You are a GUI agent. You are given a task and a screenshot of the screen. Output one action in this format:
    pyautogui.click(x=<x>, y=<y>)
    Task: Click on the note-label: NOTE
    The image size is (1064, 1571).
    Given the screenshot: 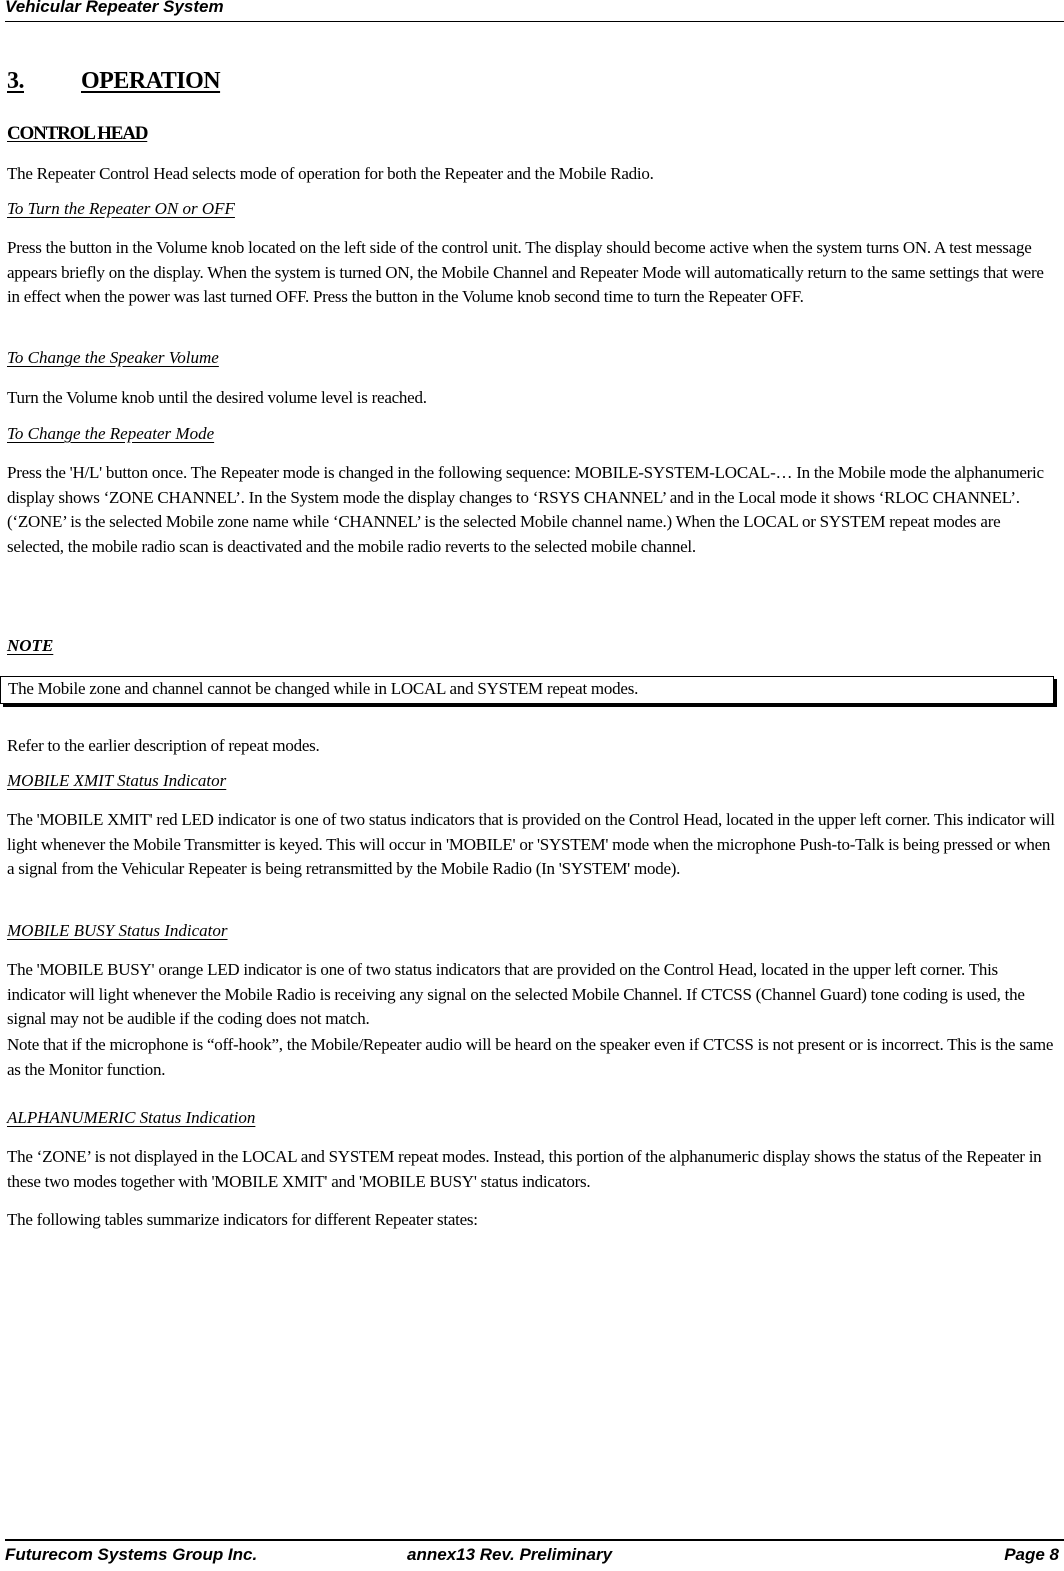 What is the action you would take?
    pyautogui.click(x=30, y=645)
    